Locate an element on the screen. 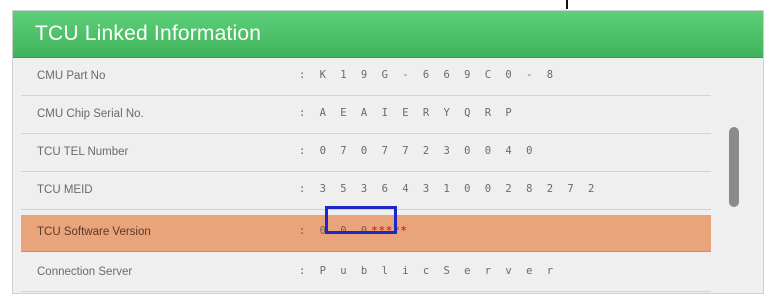  row-label: TCU Software Version is located at coordinates (94, 232).